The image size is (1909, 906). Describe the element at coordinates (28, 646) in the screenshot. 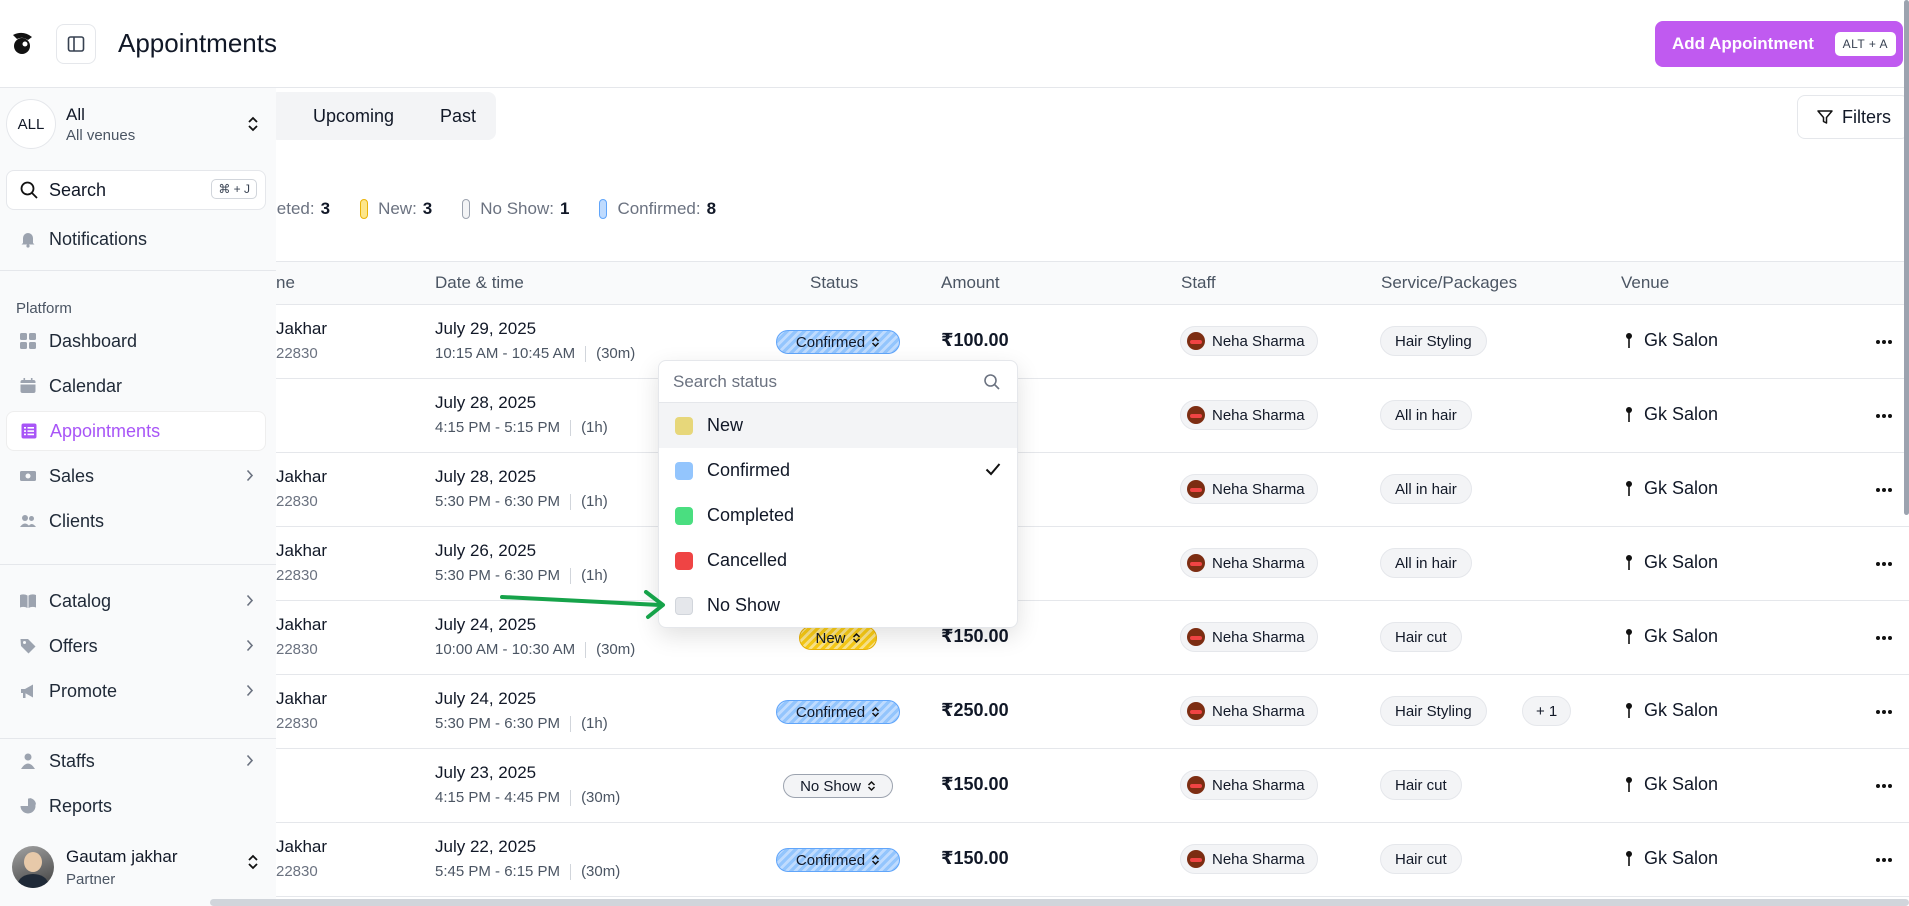

I see `tag-icon` at that location.